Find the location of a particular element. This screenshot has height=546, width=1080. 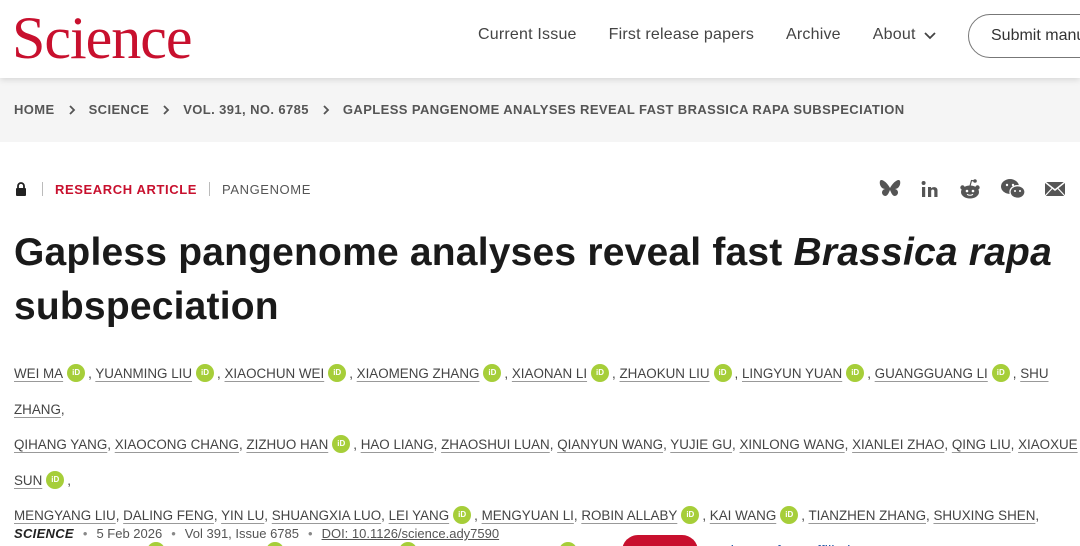

author-link: MENGYANG LIU is located at coordinates (65, 515).